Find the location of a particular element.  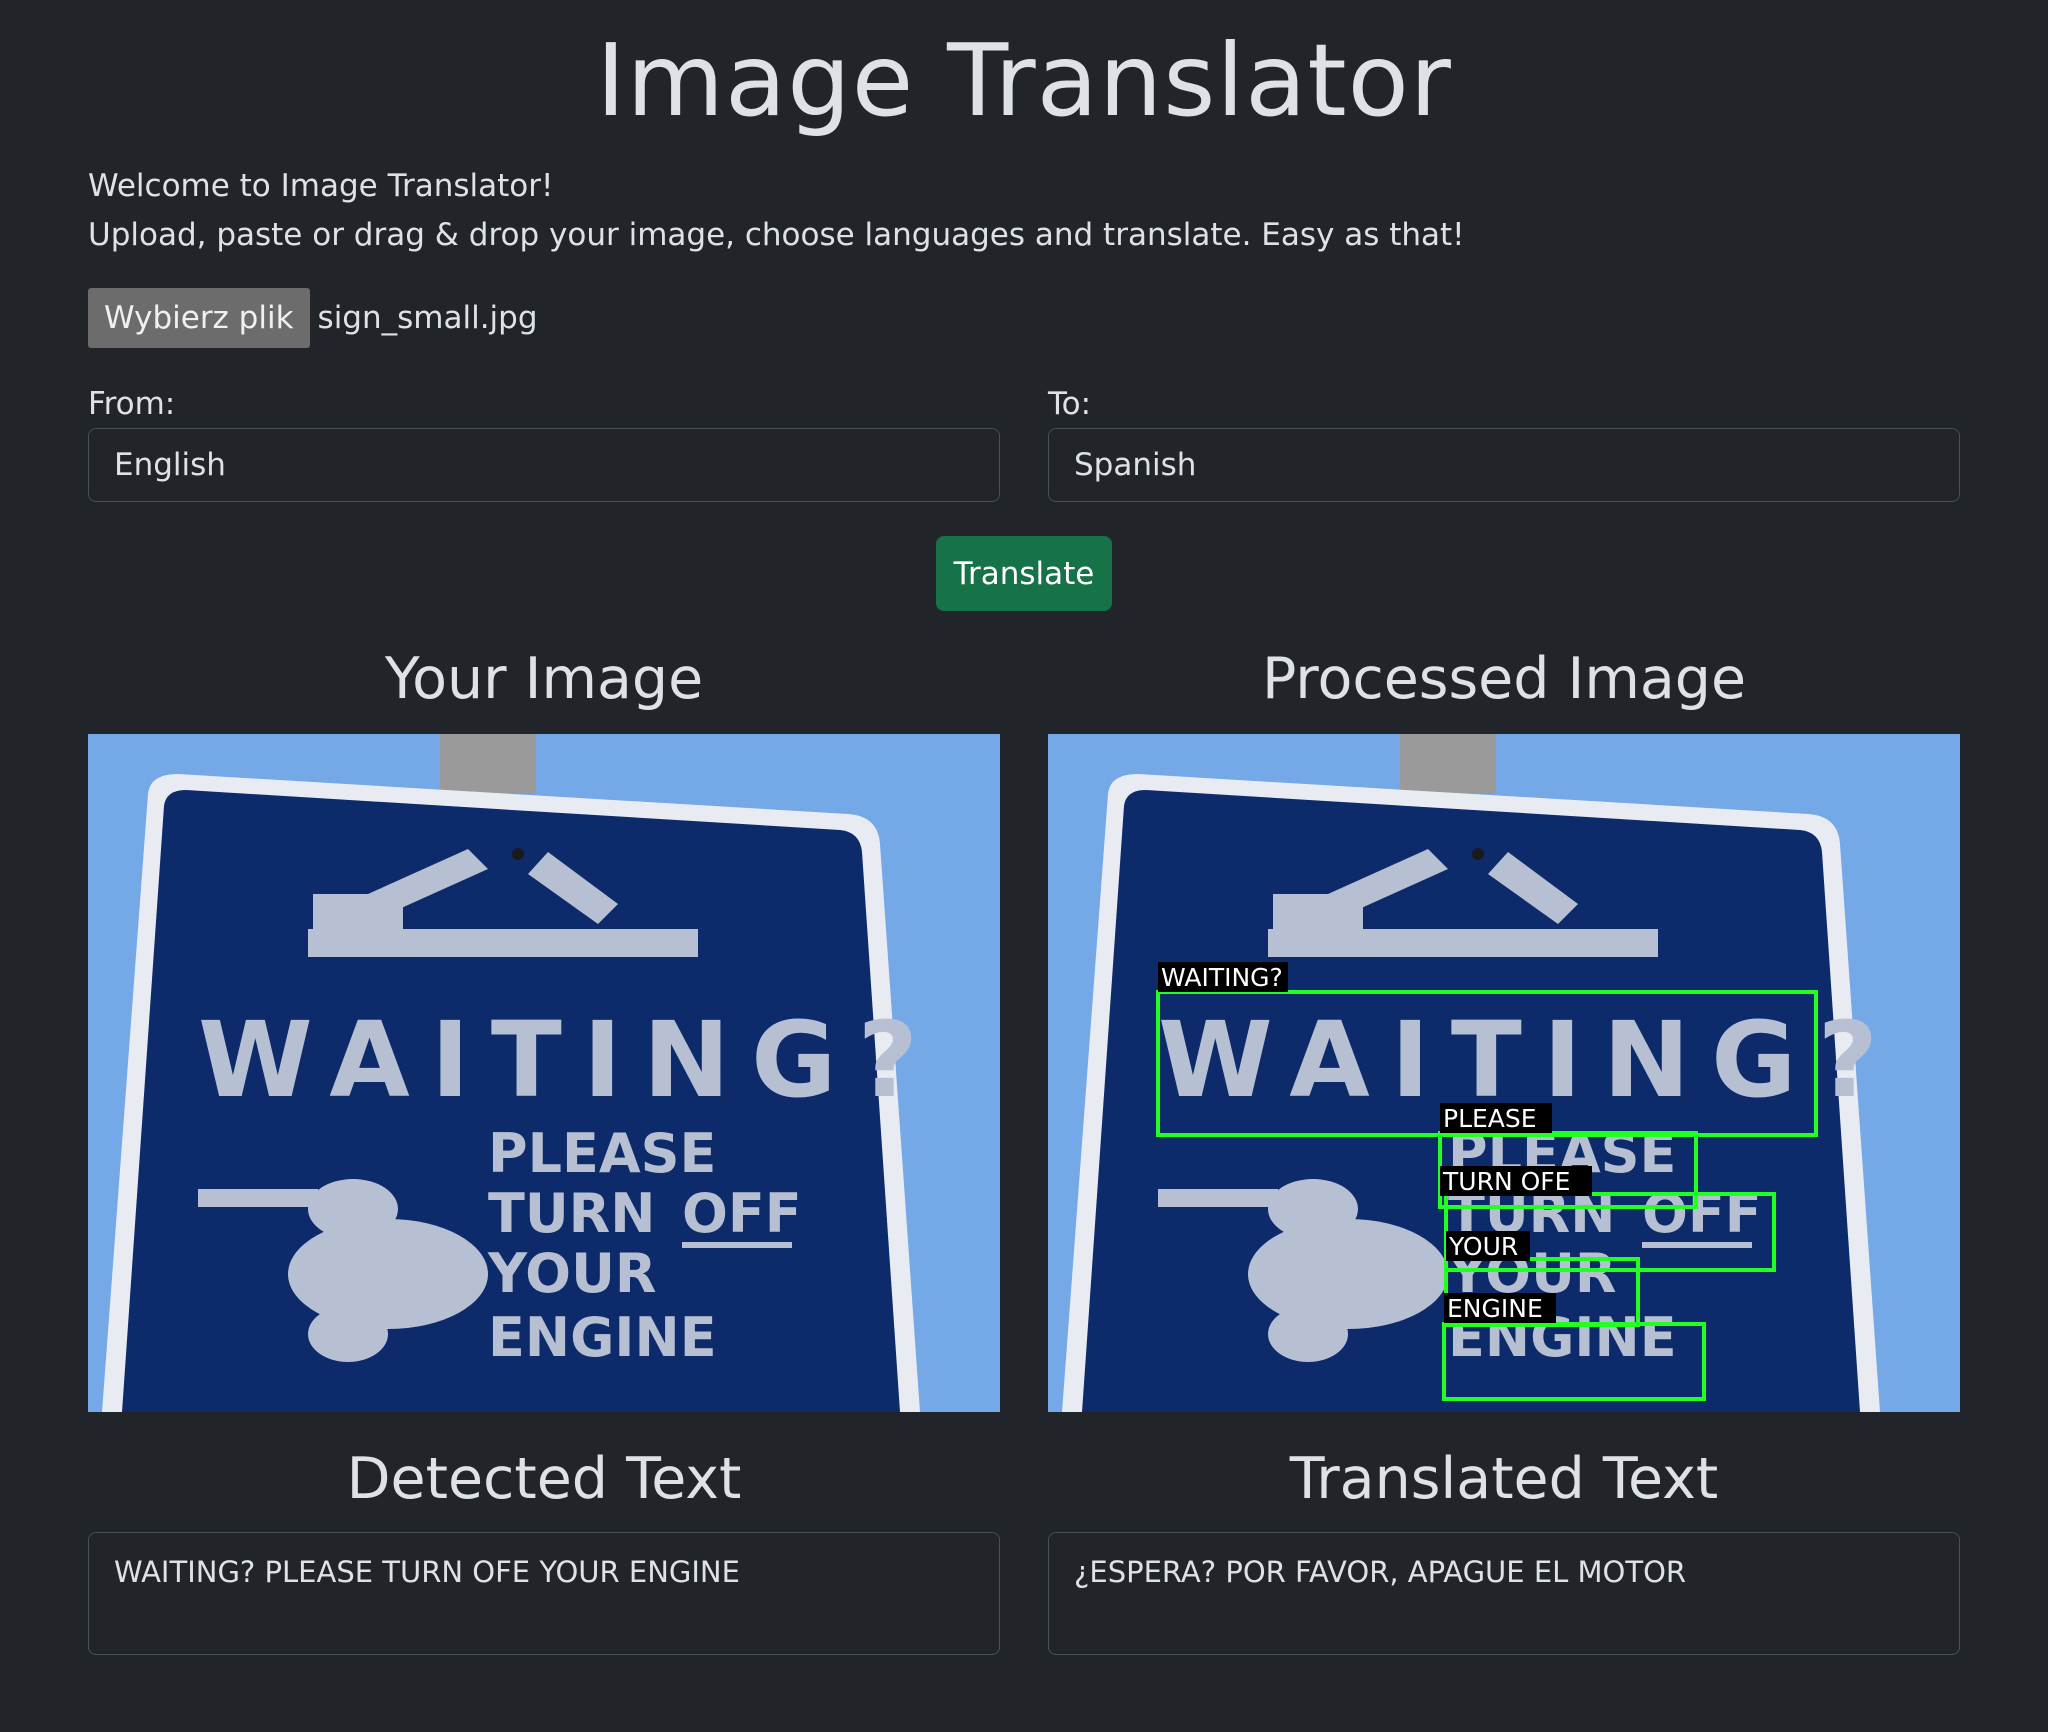

selected-file-name: sign_small.jpg is located at coordinates (427, 318).